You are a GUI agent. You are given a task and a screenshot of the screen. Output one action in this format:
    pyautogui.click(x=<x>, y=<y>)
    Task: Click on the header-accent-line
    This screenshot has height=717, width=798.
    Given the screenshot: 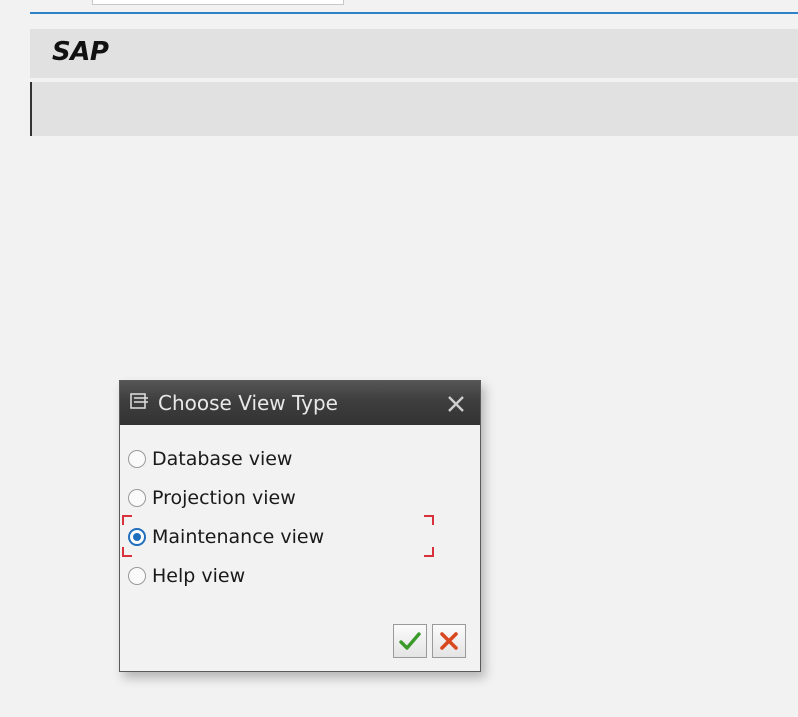 What is the action you would take?
    pyautogui.click(x=414, y=13)
    